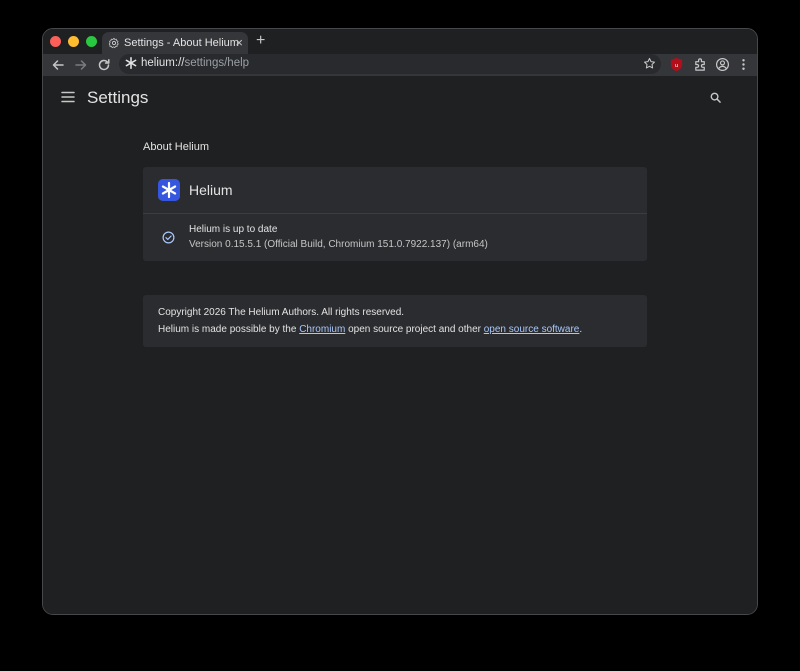  I want to click on star-icon, so click(649, 63).